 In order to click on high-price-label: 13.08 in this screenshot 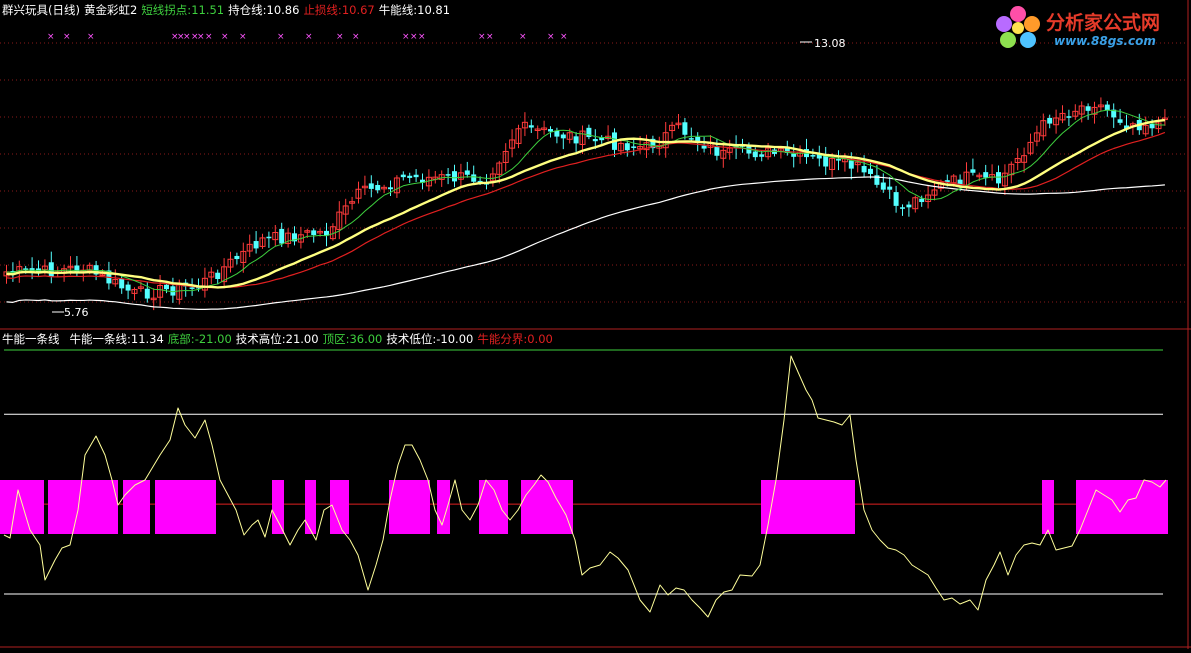, I will do `click(830, 43)`.